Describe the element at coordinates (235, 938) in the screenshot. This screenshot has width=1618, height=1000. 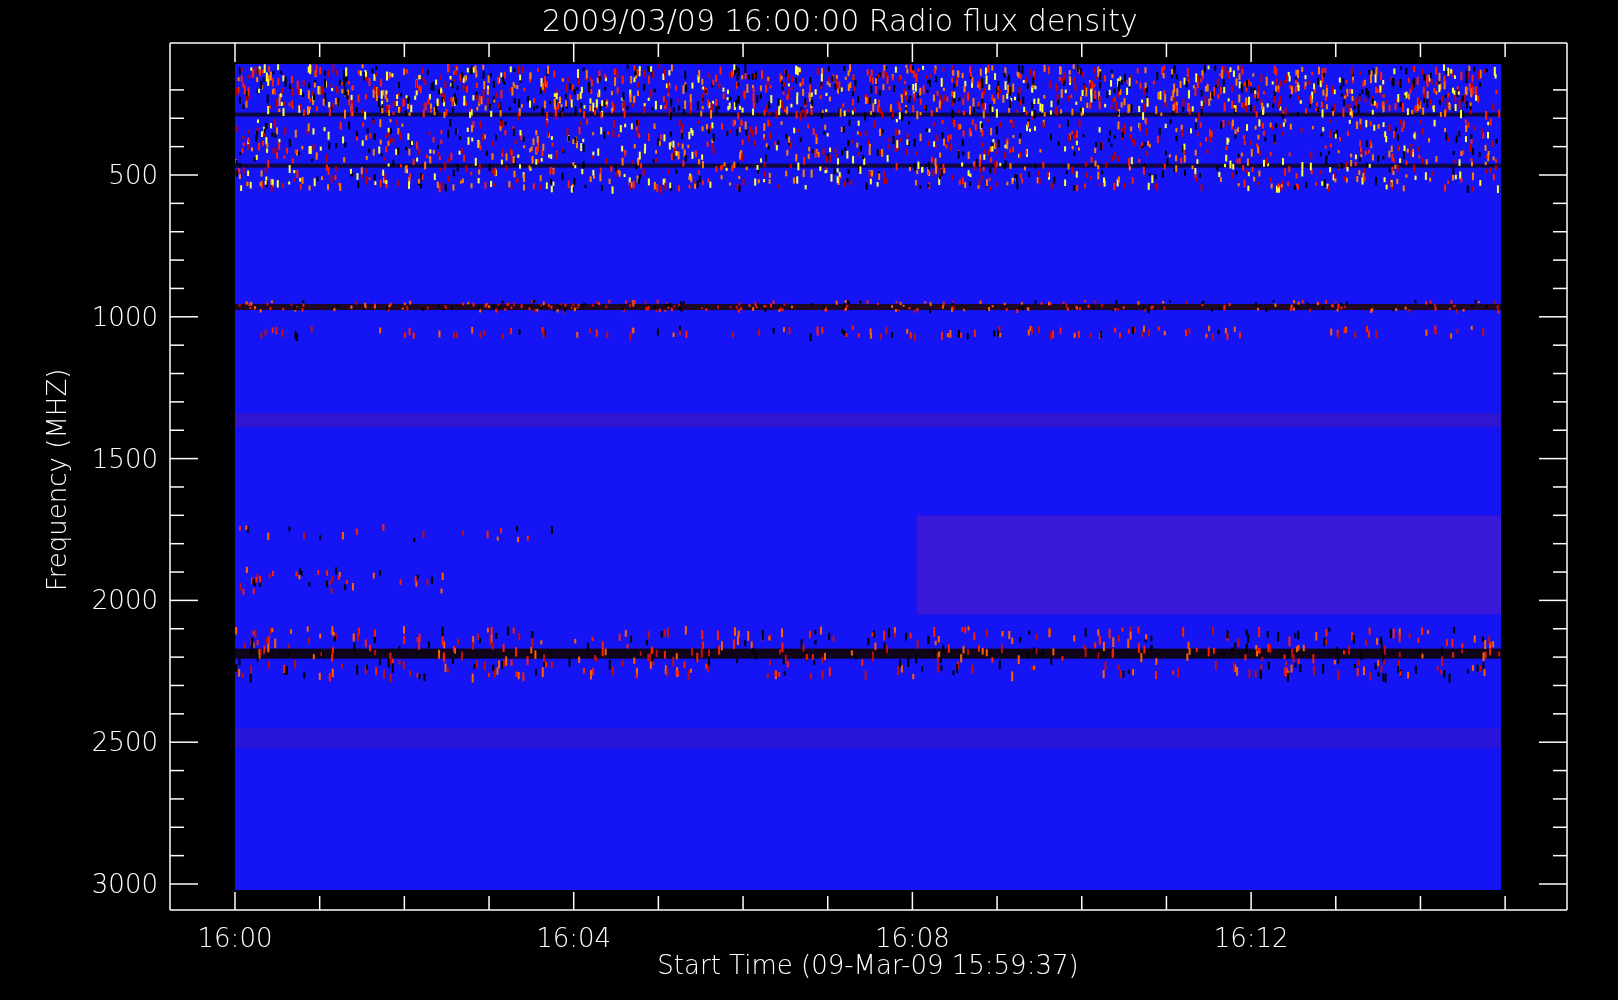
I see `x-tick-label: 16:00` at that location.